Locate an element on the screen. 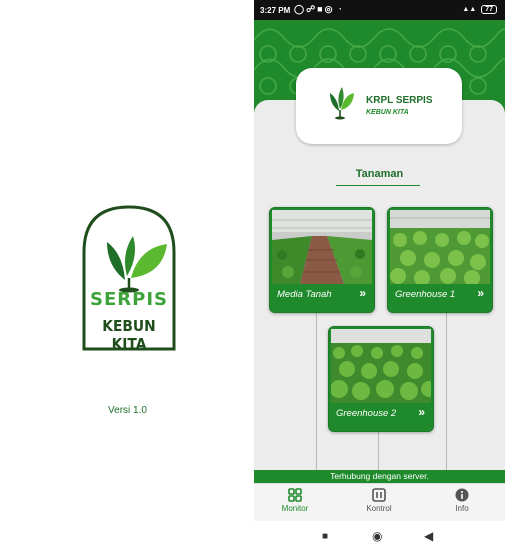 The height and width of the screenshot is (553, 505). grid-icon is located at coordinates (295, 495).